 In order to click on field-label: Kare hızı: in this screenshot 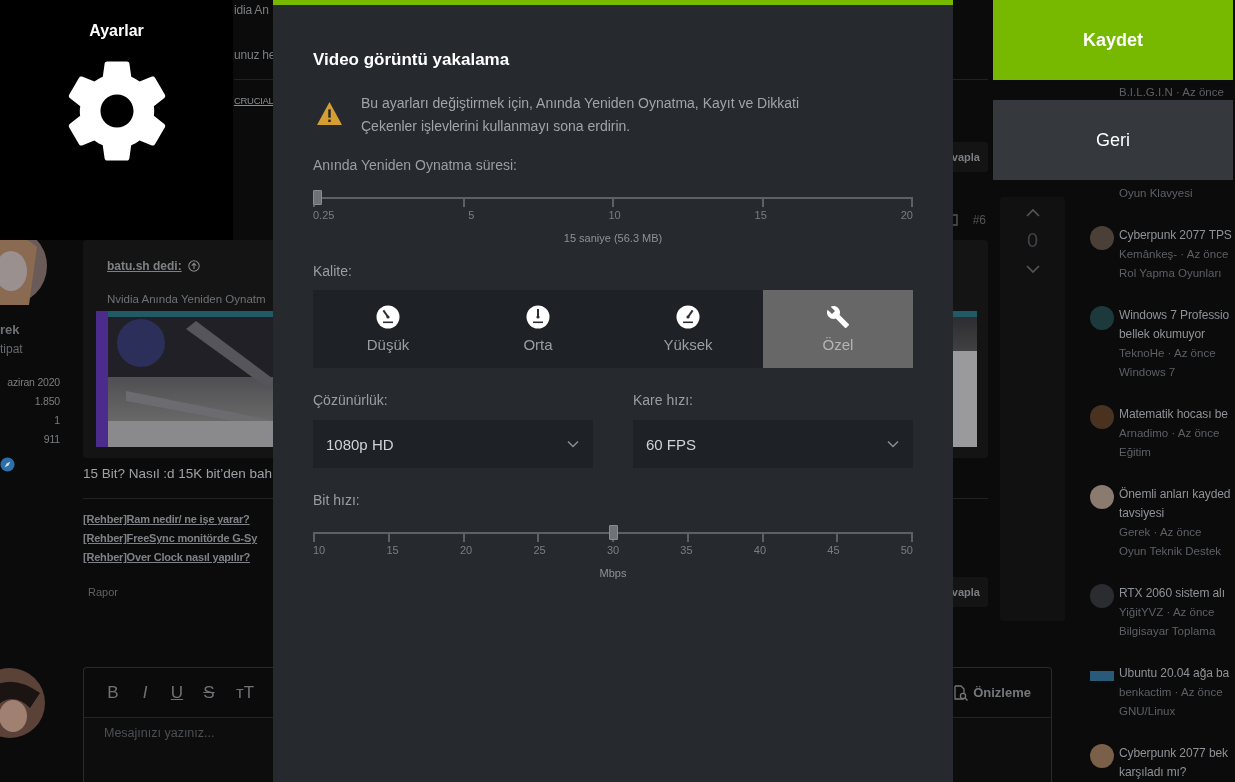, I will do `click(663, 400)`.